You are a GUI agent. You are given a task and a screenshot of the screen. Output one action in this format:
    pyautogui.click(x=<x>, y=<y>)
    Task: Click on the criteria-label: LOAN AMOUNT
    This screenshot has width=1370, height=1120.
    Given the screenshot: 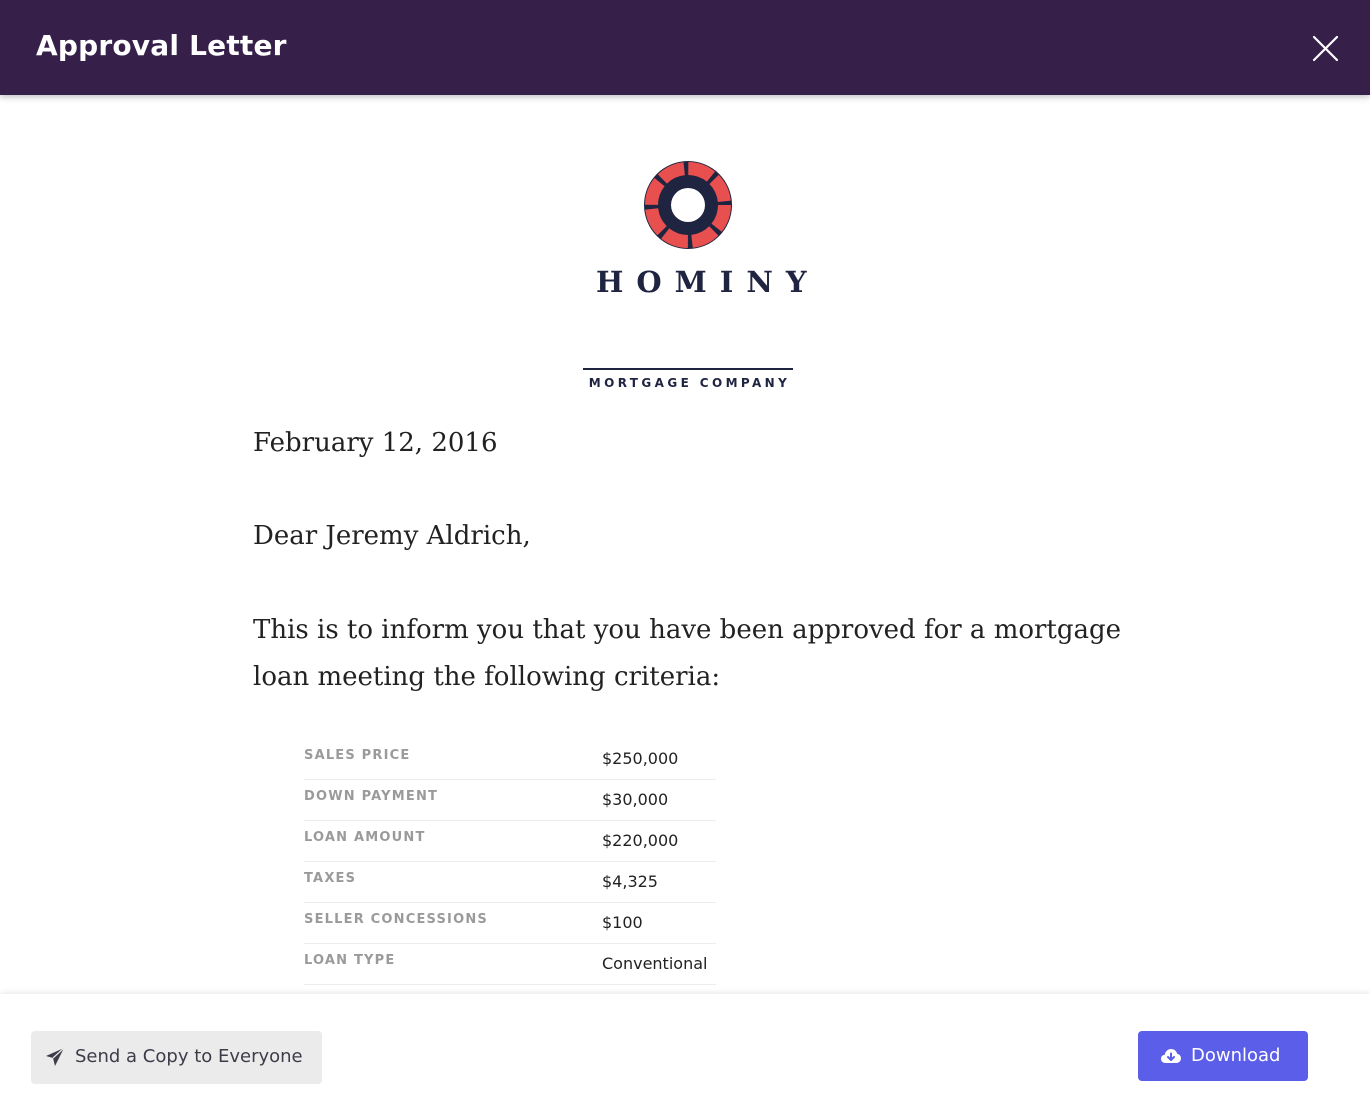 What is the action you would take?
    pyautogui.click(x=365, y=837)
    